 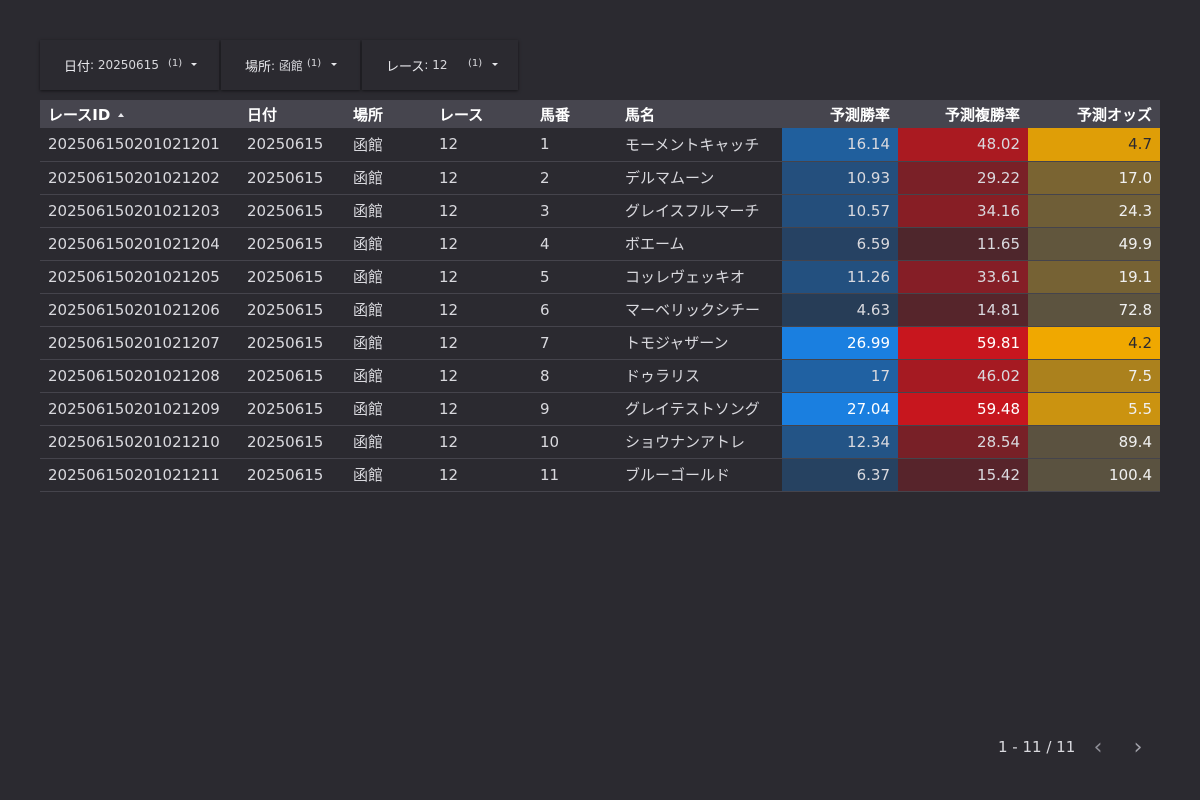 I want to click on column-header-horse-number: 馬番, so click(x=574, y=114).